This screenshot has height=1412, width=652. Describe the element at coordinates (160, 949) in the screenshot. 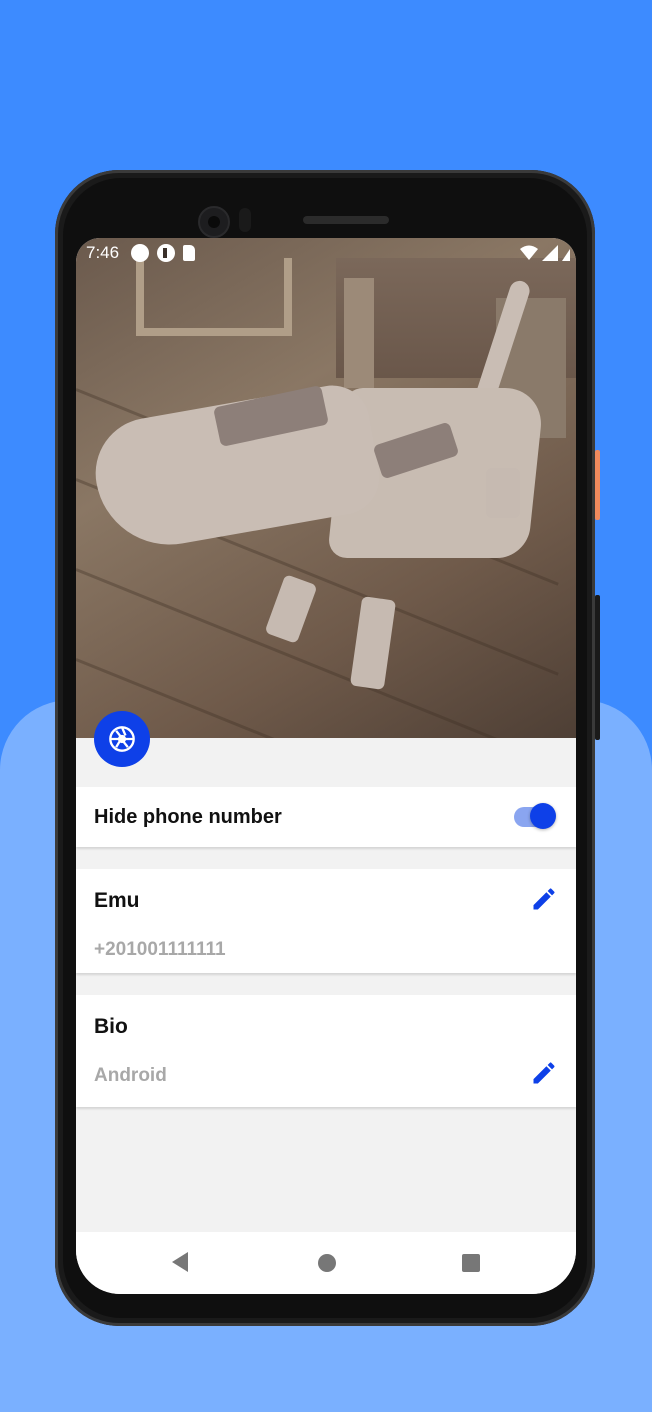

I see `profile-phone: +201001111111` at that location.